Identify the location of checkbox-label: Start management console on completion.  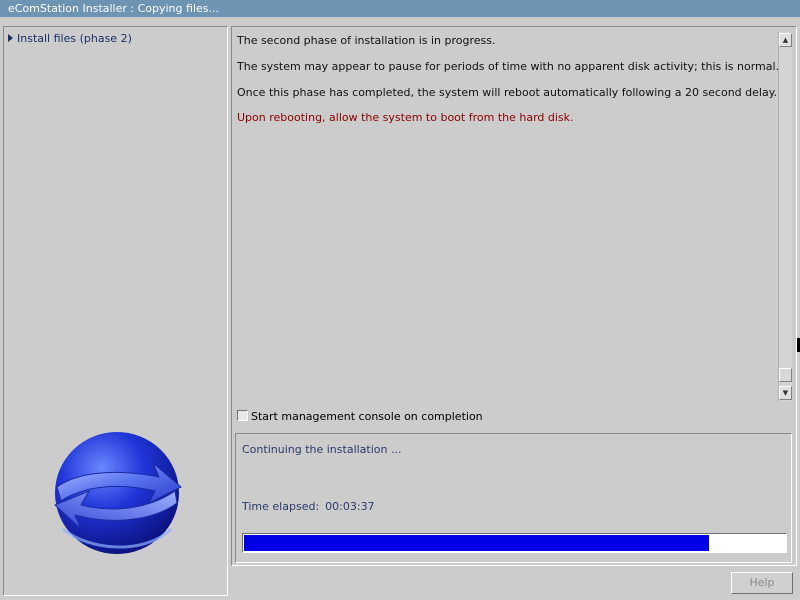
(367, 416).